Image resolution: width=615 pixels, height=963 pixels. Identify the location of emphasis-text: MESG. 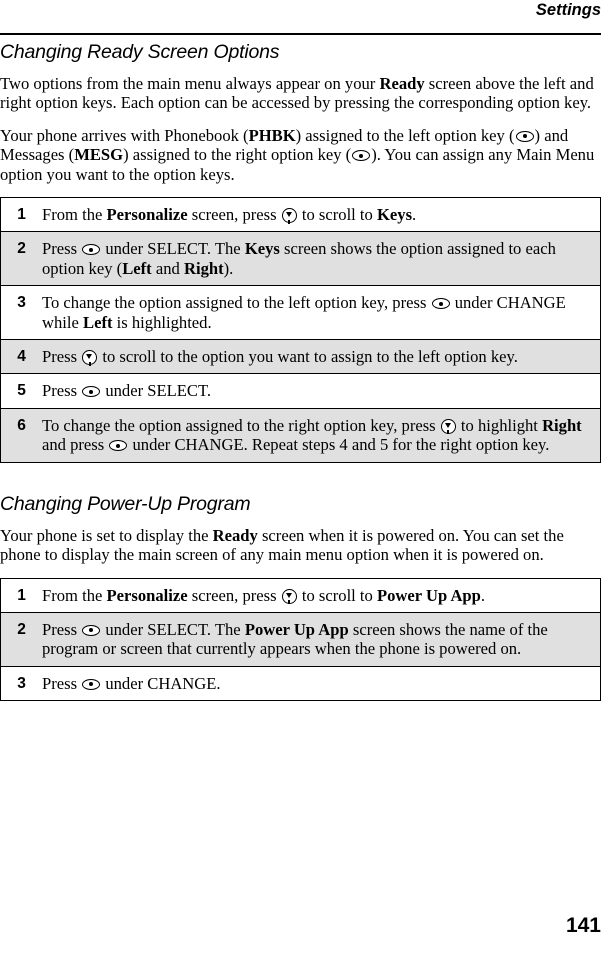
(99, 155).